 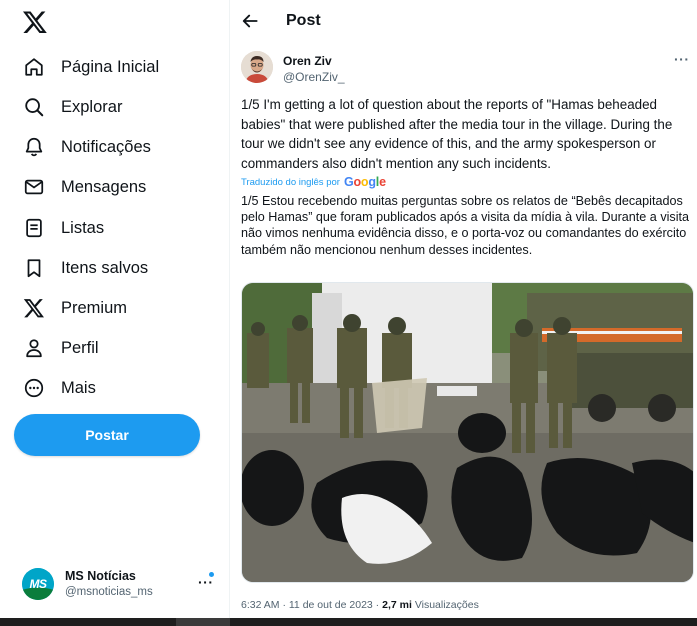 What do you see at coordinates (34, 187) in the screenshot?
I see `mail-icon` at bounding box center [34, 187].